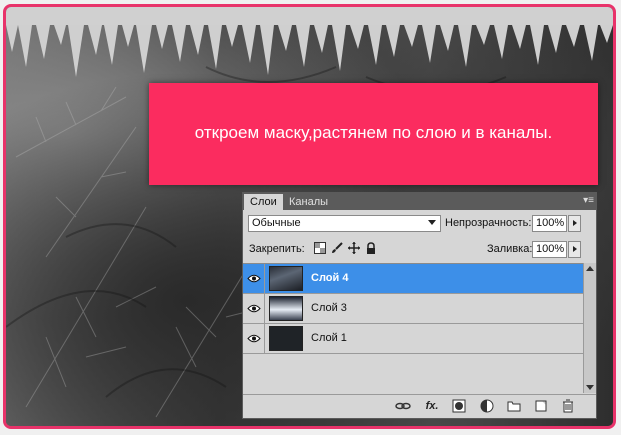  I want to click on adjustment-icon, so click(487, 406).